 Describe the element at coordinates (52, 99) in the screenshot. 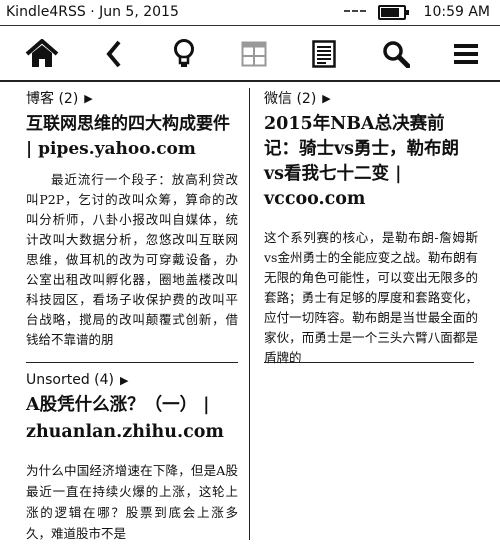

I see `category-label: 博客 (2)` at that location.